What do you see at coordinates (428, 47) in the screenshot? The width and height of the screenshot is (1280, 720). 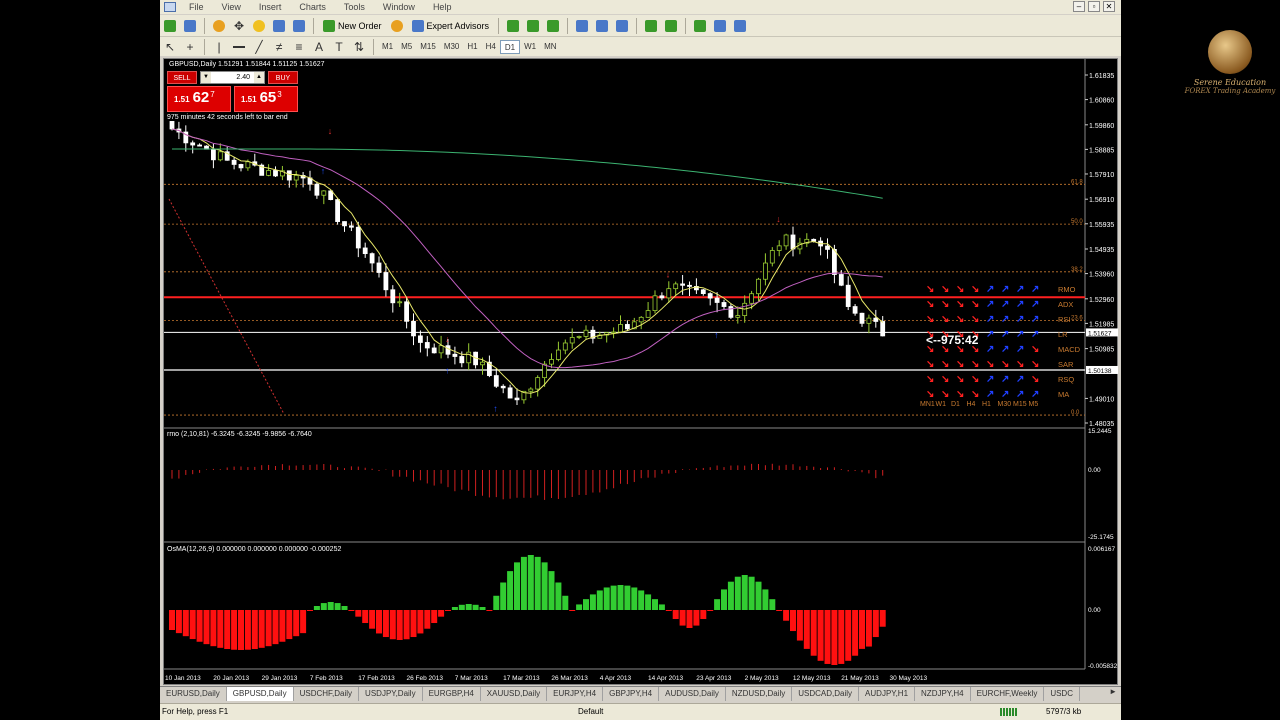 I see `timeframe-m15: M15` at bounding box center [428, 47].